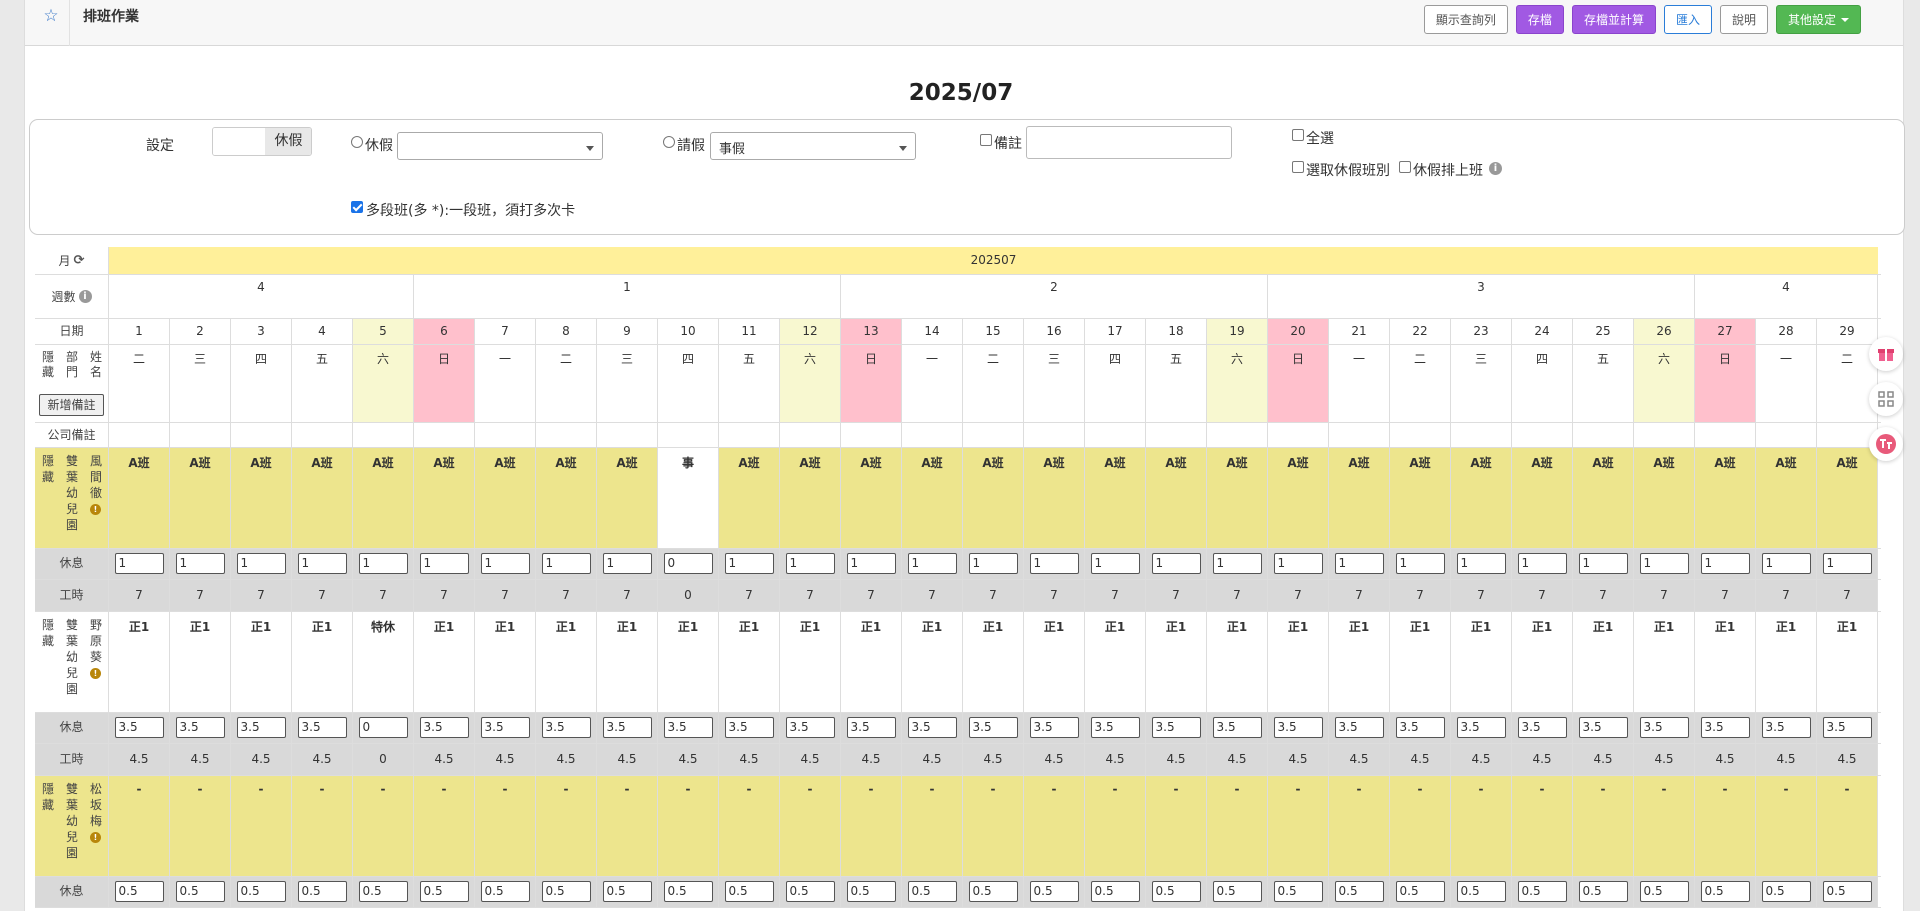  I want to click on select-leave-shift-checkbox, so click(1298, 167).